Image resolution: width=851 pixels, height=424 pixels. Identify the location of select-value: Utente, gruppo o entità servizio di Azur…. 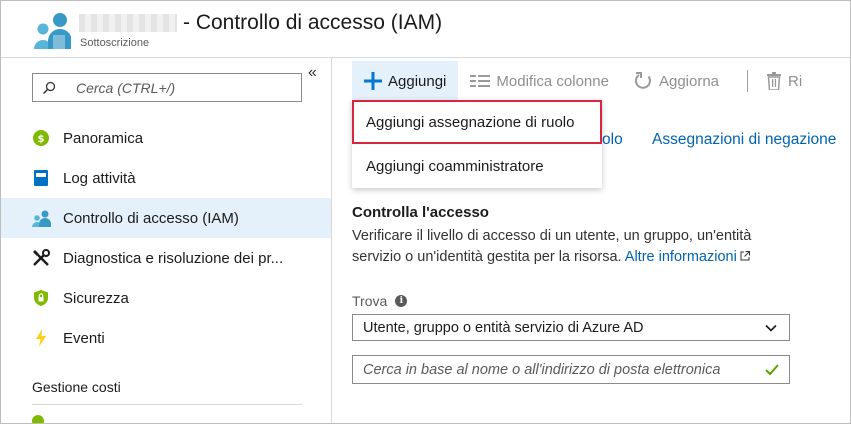
(503, 327).